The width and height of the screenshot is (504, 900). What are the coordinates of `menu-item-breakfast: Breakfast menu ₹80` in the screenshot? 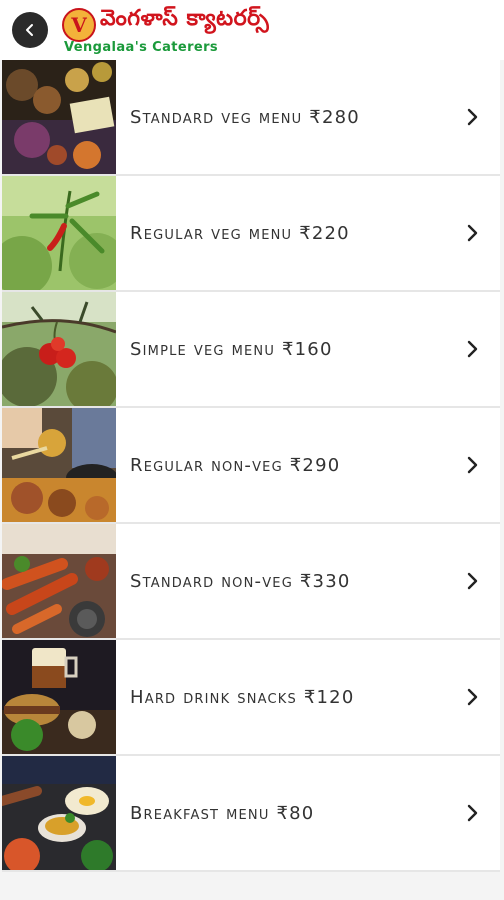 It's located at (251, 814).